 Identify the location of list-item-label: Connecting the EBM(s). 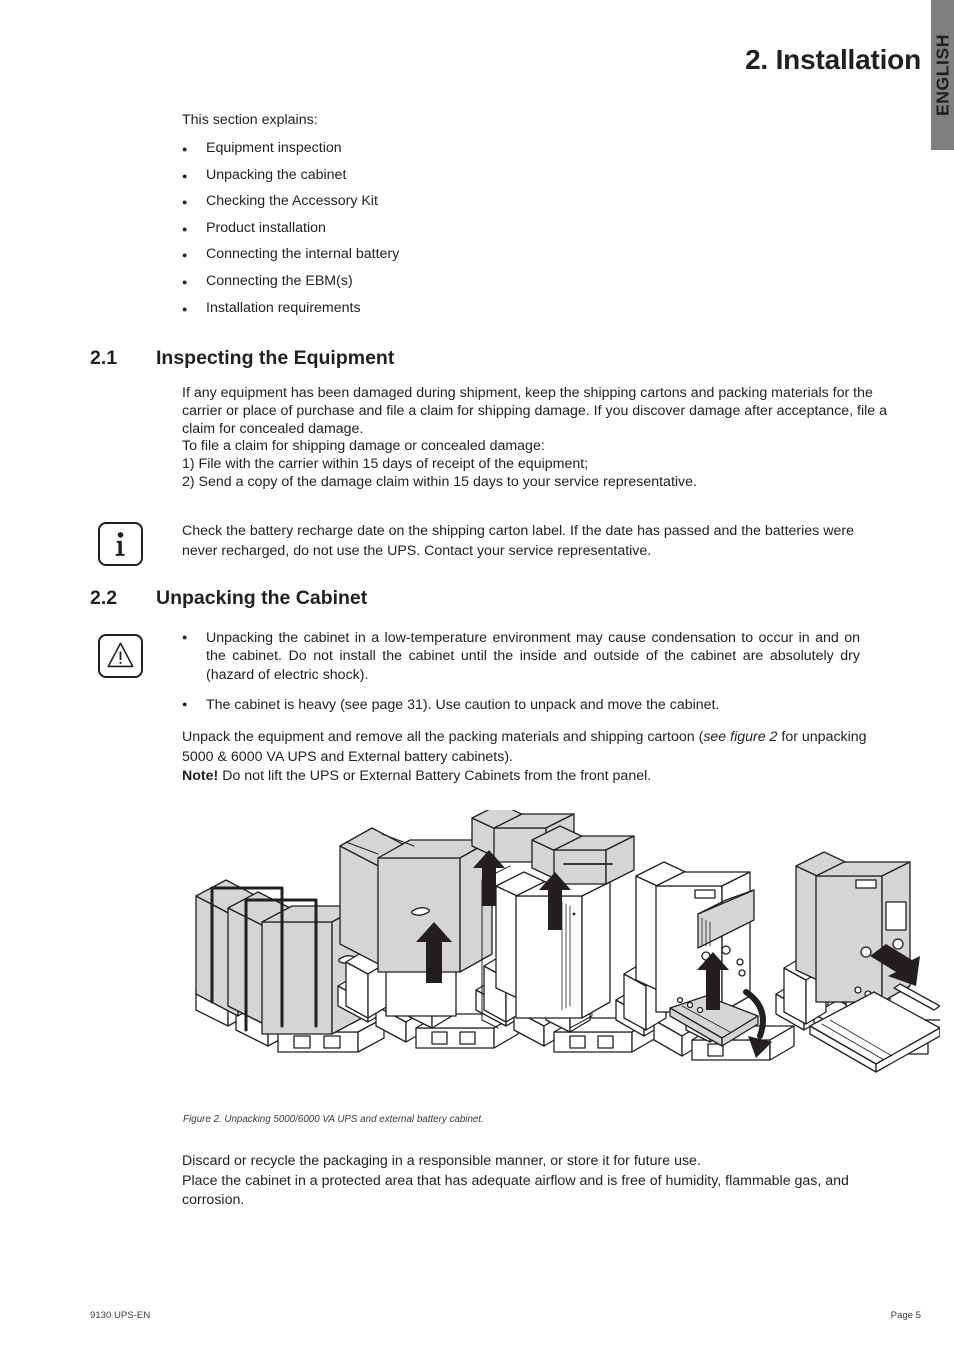
(279, 280).